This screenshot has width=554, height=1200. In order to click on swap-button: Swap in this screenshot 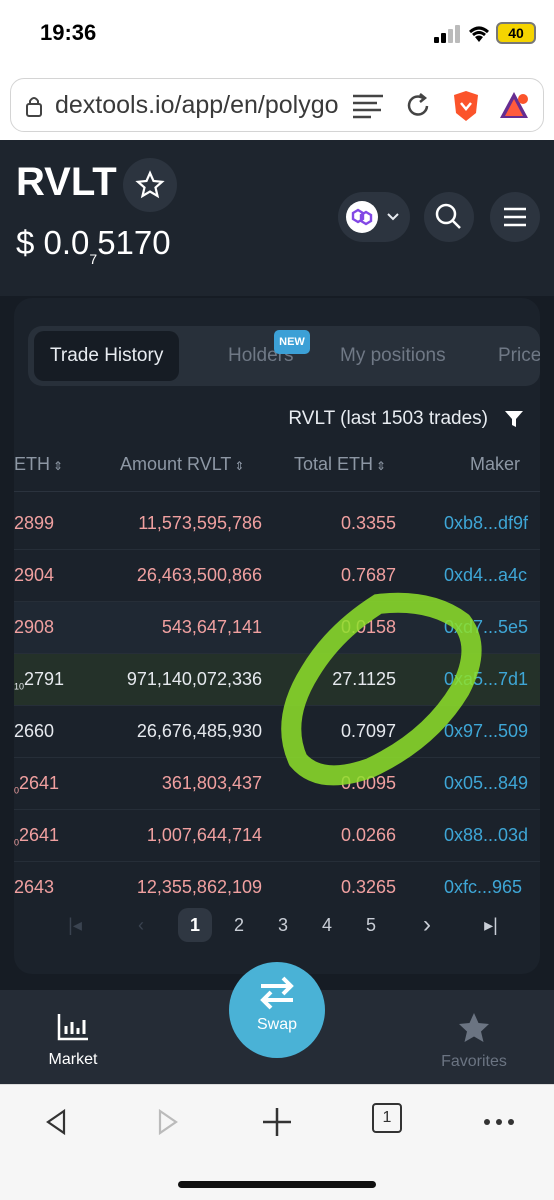, I will do `click(277, 1010)`.